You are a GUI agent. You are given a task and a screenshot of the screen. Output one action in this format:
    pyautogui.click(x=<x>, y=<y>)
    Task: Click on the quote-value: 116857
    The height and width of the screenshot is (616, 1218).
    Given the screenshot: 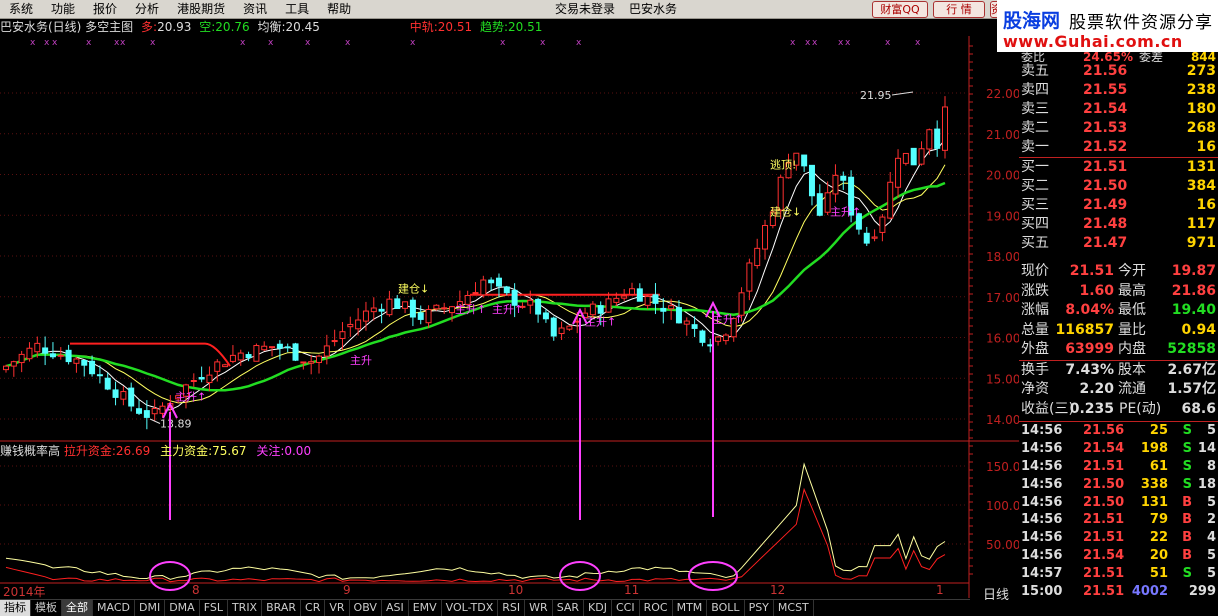 What is the action you would take?
    pyautogui.click(x=1084, y=329)
    